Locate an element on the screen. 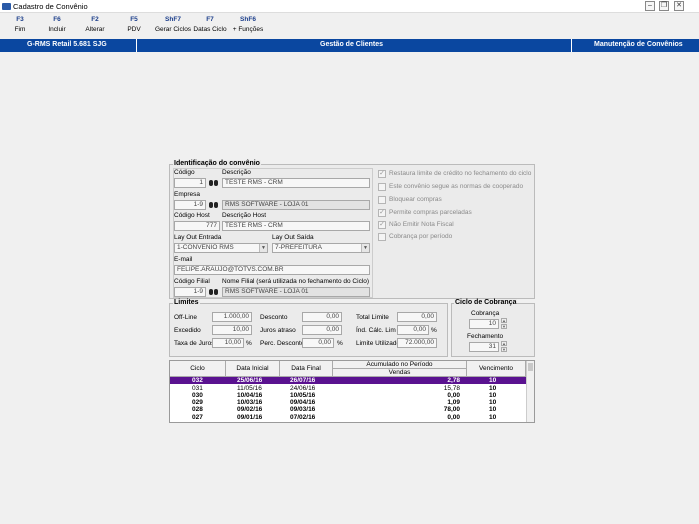 Image resolution: width=699 pixels, height=524 pixels. empresa-label: Empresa is located at coordinates (187, 194).